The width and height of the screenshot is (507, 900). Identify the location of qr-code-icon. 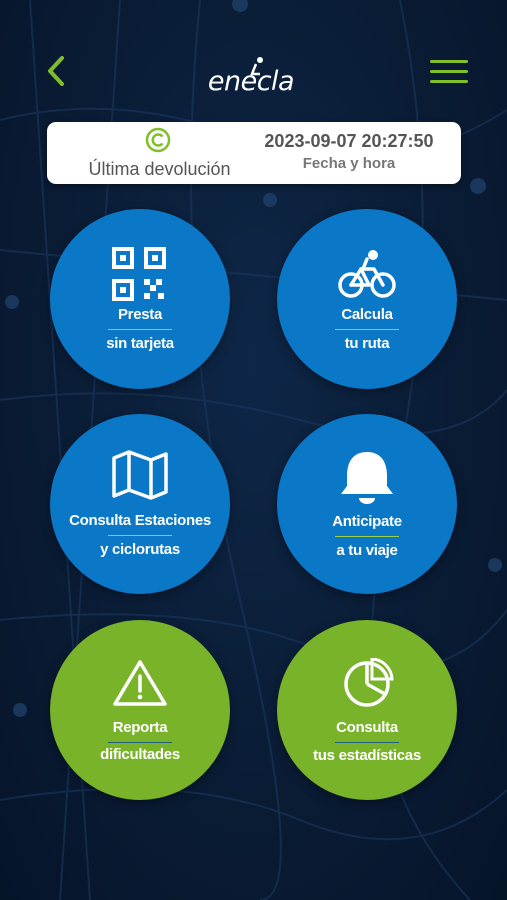
(139, 274).